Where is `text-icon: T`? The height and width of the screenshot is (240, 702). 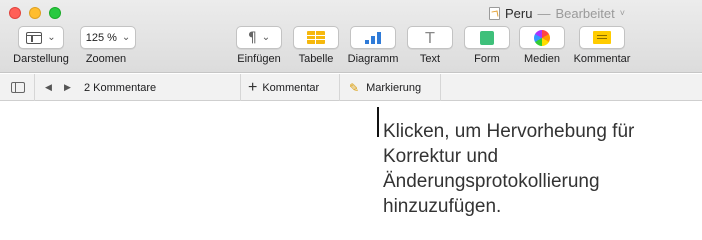 text-icon: T is located at coordinates (430, 37).